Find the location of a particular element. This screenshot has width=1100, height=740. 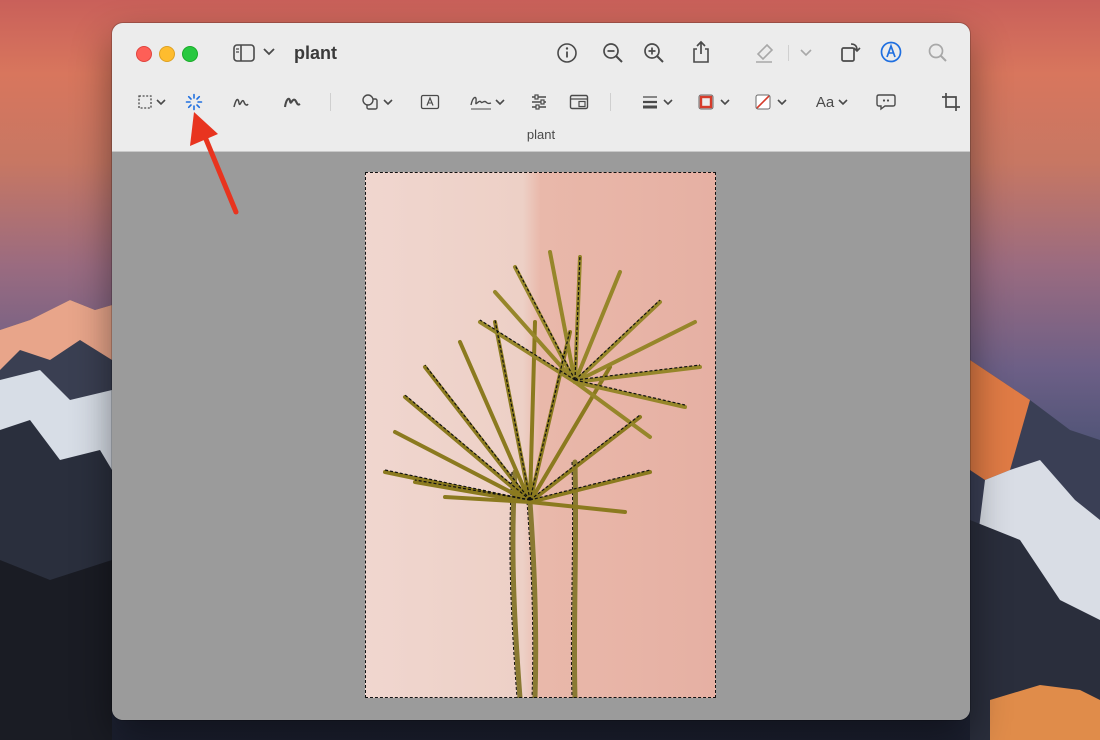

annotation-arrow is located at coordinates (214, 163).